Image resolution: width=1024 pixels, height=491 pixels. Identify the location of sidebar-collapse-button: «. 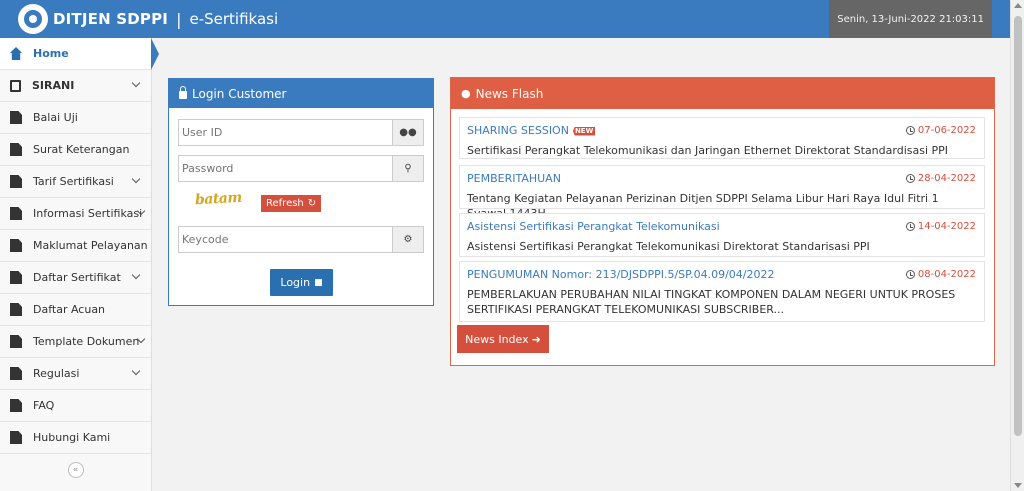
(75, 470).